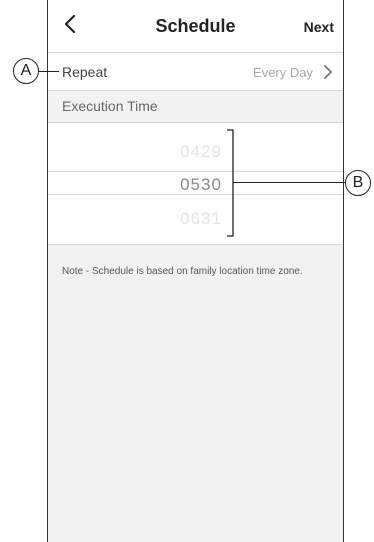  I want to click on picker-hour-selected: 05, so click(190, 184).